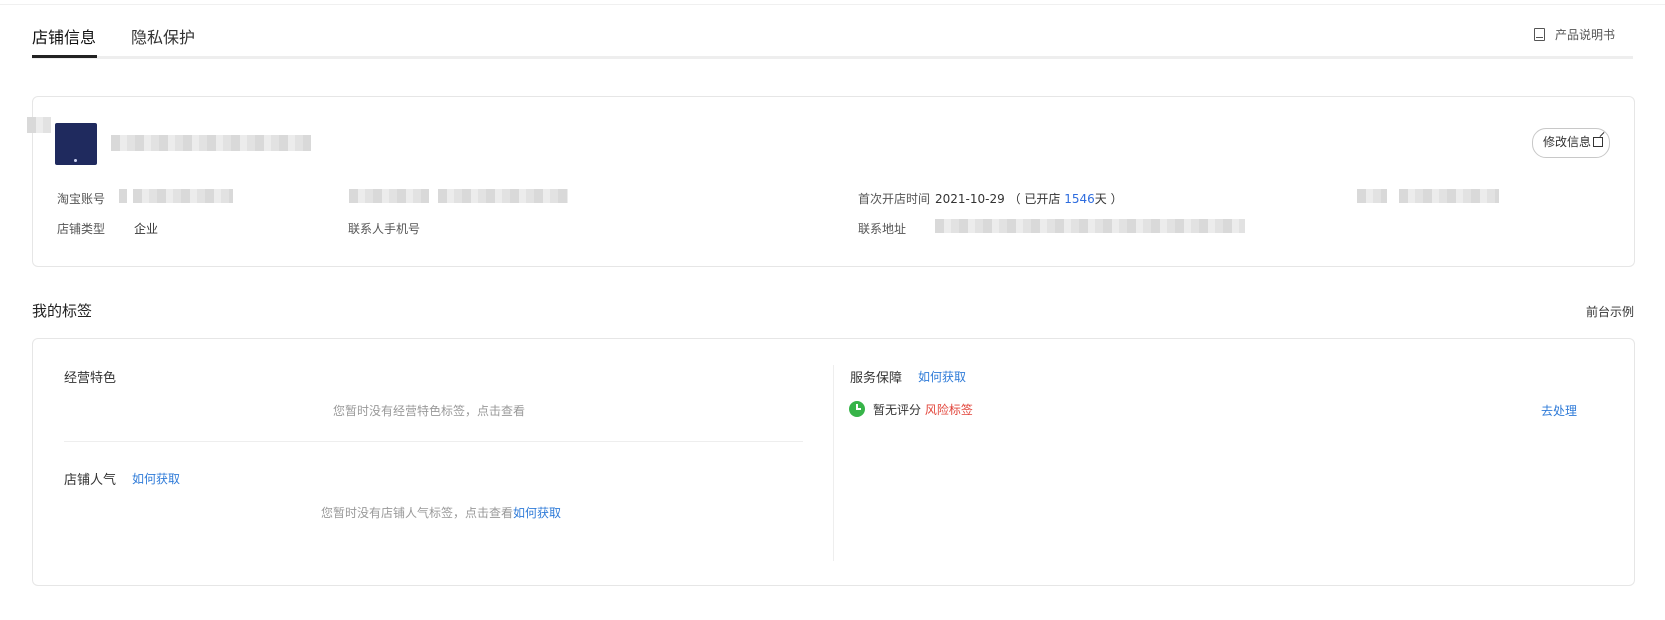 The width and height of the screenshot is (1665, 620). I want to click on column-divider, so click(833, 463).